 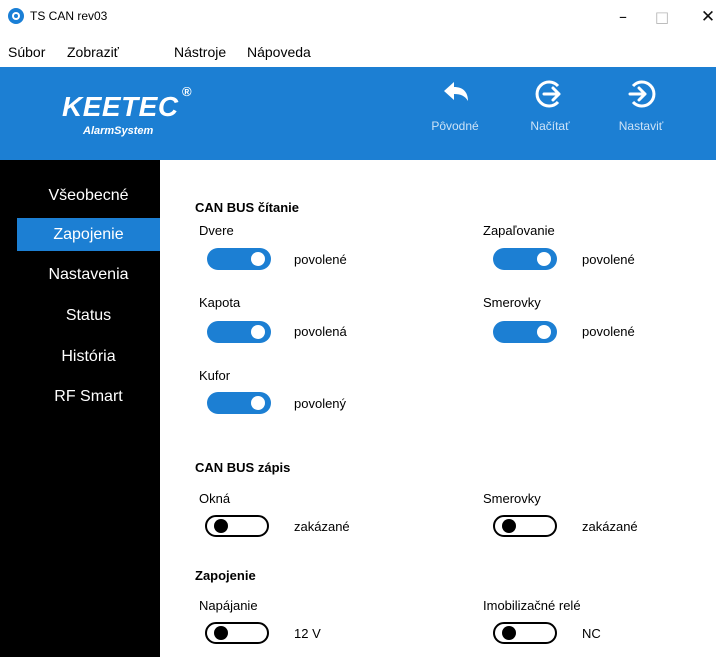 I want to click on section-wiring: Zapojenie, so click(x=225, y=575).